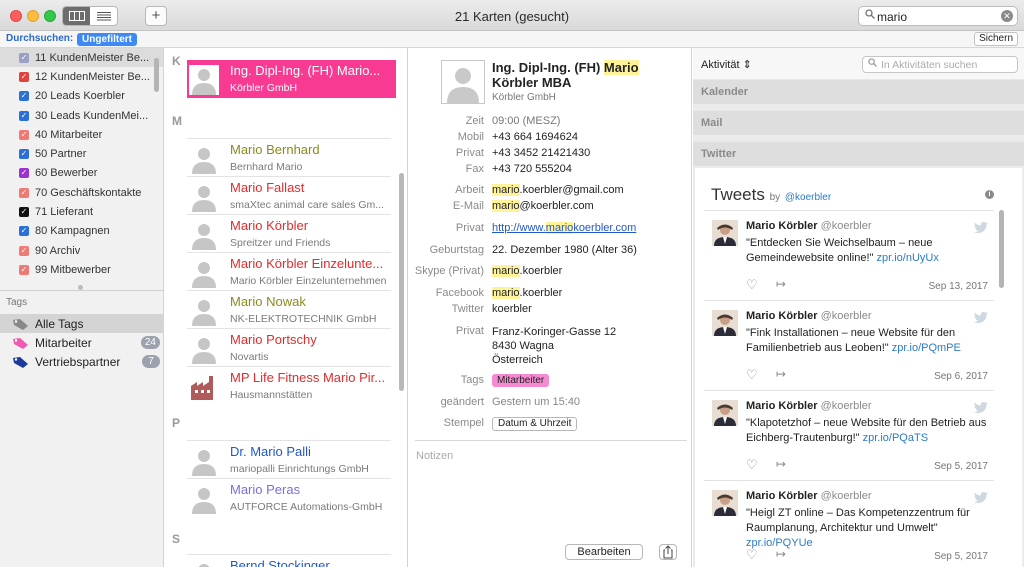 The width and height of the screenshot is (1024, 570). Describe the element at coordinates (82, 361) in the screenshot. I see `sidebar-tag-item: Vertriebspartner 7` at that location.